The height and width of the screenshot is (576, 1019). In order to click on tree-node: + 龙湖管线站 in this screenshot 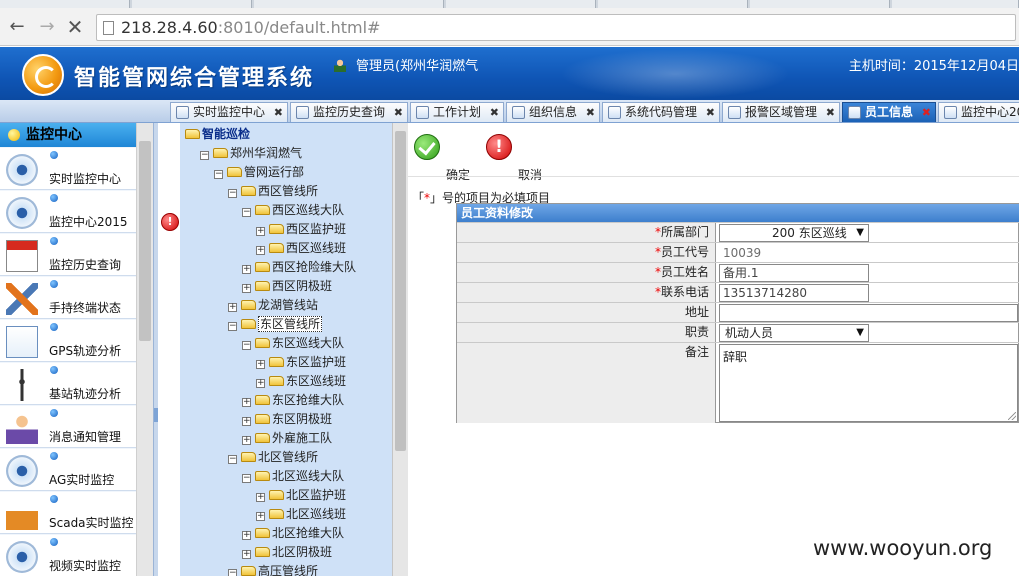, I will do `click(273, 305)`.